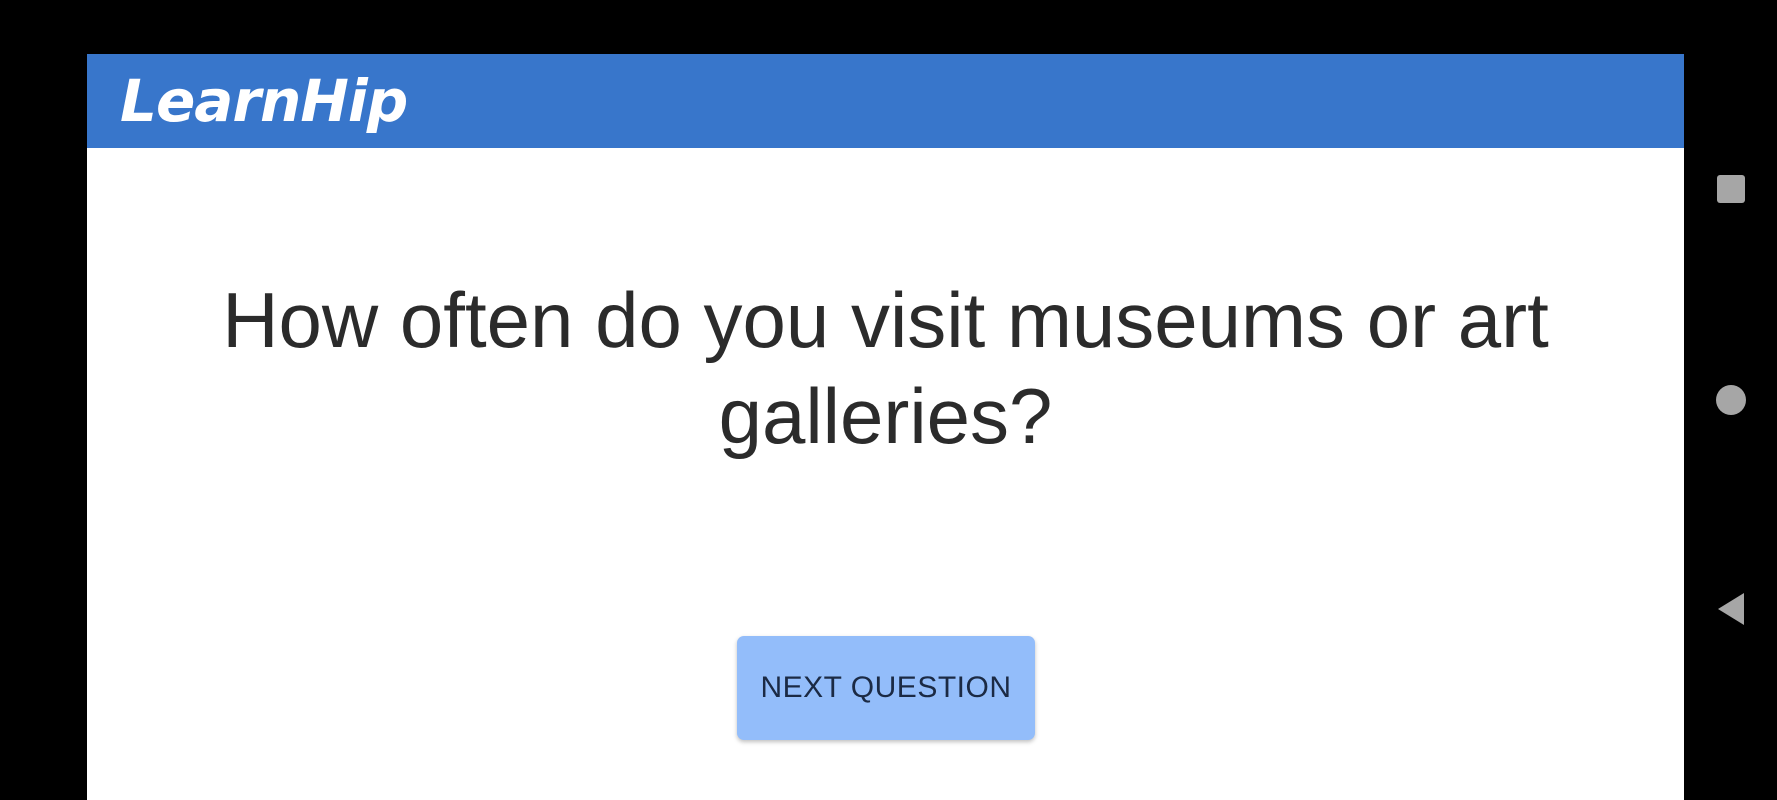 This screenshot has height=800, width=1777. Describe the element at coordinates (264, 101) in the screenshot. I see `app-title: LearnHip` at that location.